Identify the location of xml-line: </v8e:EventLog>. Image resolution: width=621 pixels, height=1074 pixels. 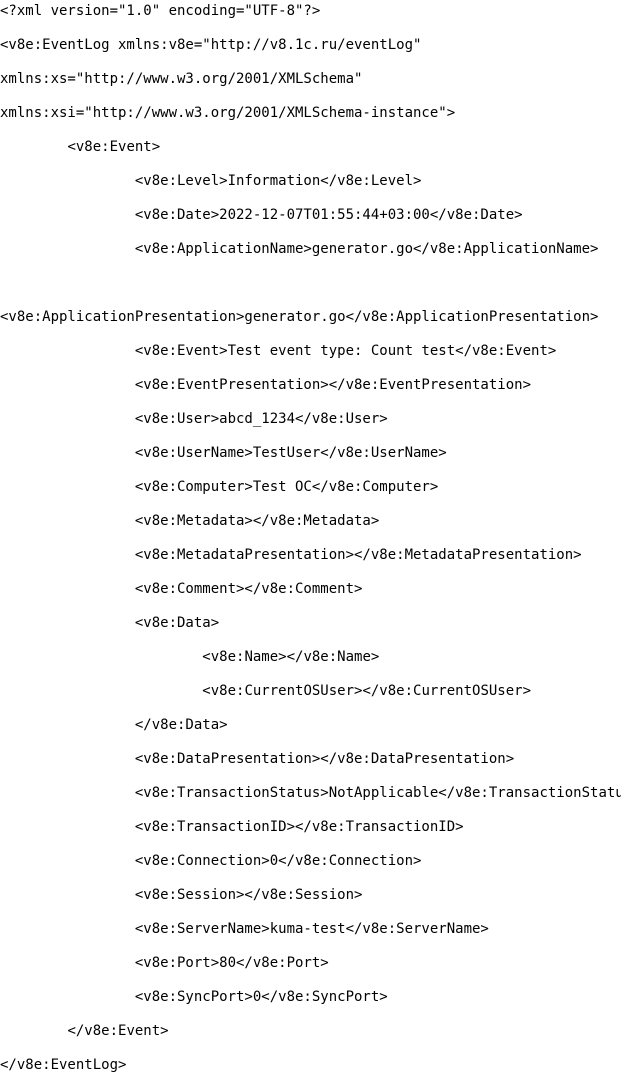
(63, 1065).